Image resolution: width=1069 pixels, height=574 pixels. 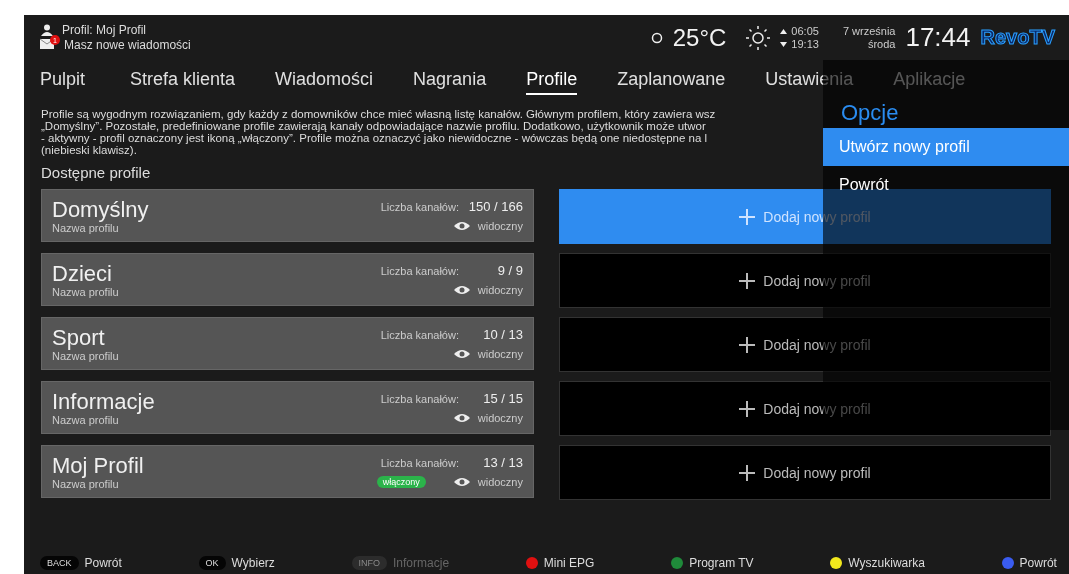 I want to click on profile-name: Domyślny, so click(x=100, y=209).